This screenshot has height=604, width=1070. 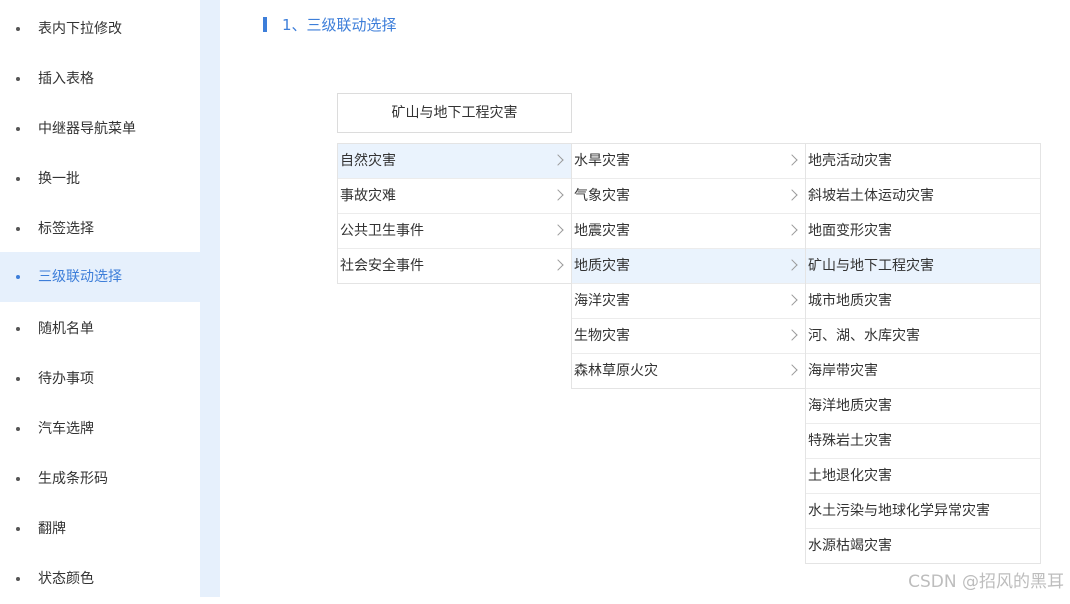 I want to click on cascader-option: 水旱灾害, so click(x=689, y=161).